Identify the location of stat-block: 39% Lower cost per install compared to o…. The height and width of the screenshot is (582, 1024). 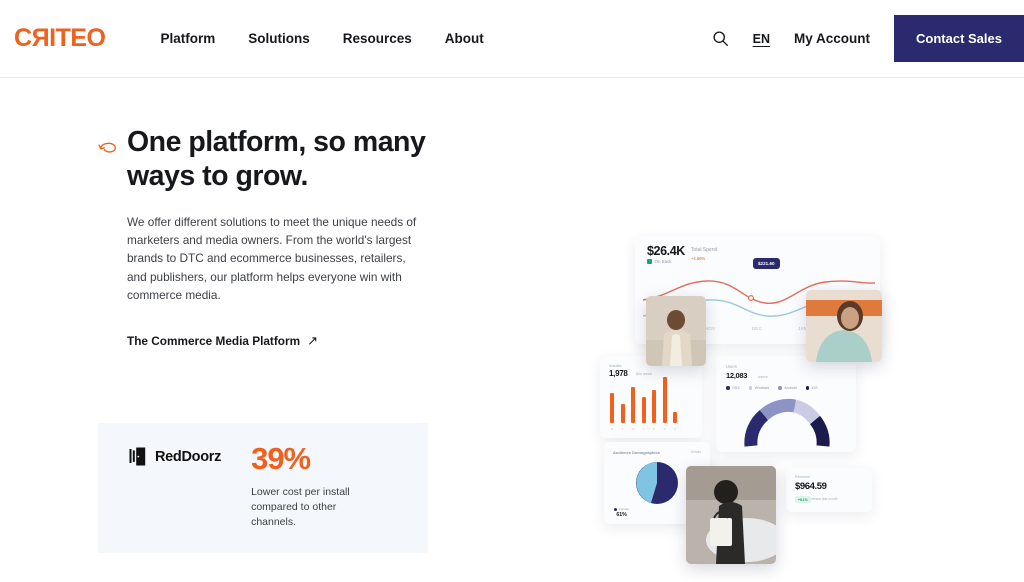
(306, 486).